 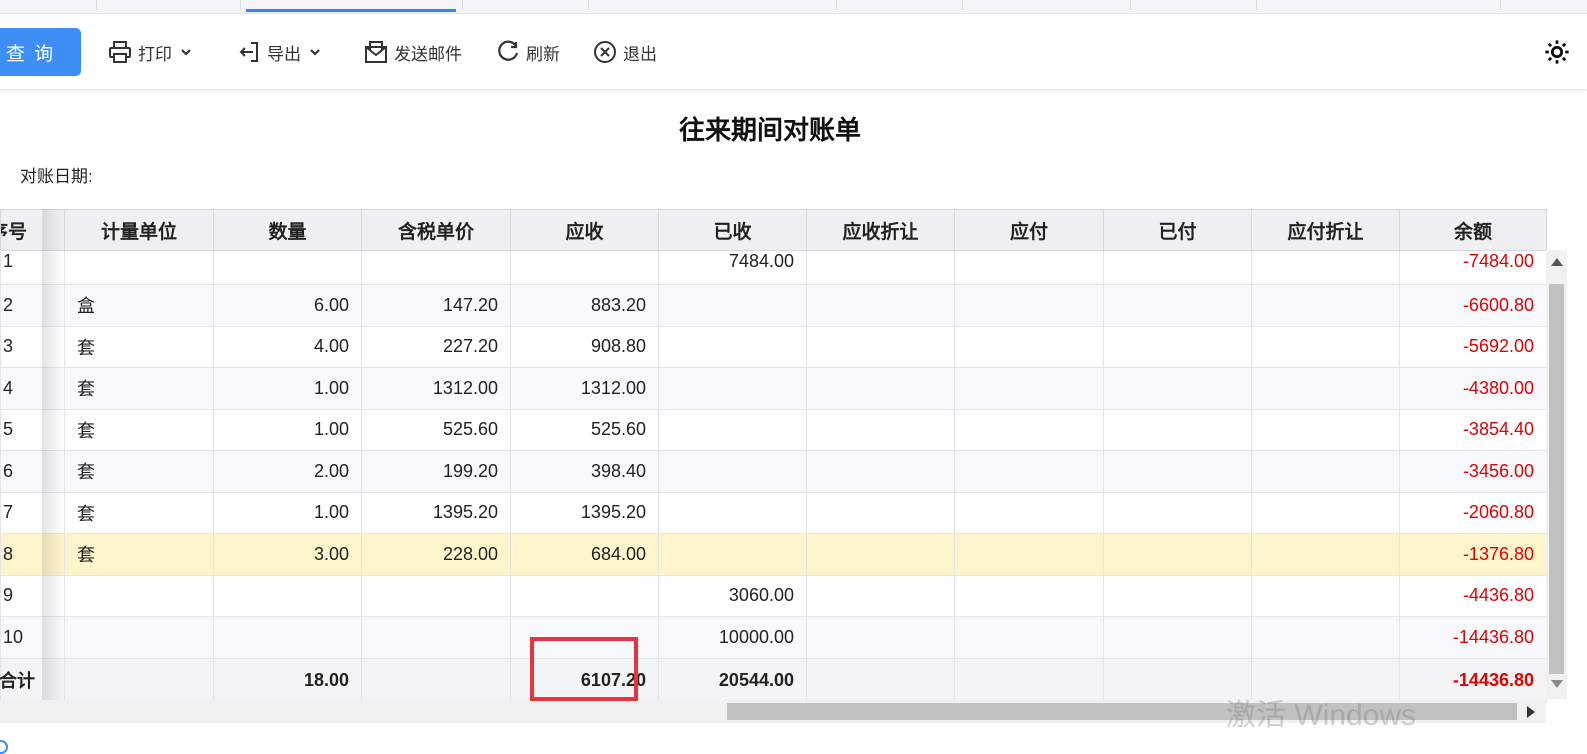 I want to click on vertical-scrollbar, so click(x=1556, y=474).